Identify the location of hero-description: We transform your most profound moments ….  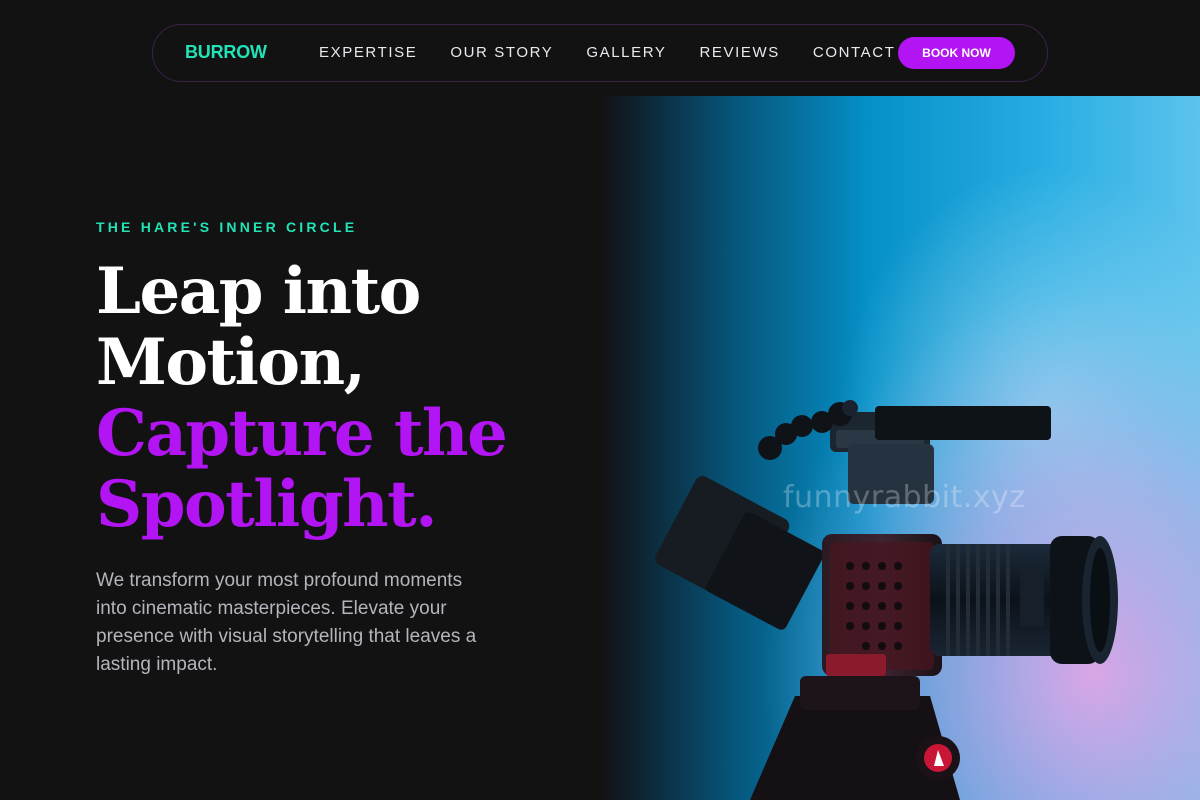
(286, 622).